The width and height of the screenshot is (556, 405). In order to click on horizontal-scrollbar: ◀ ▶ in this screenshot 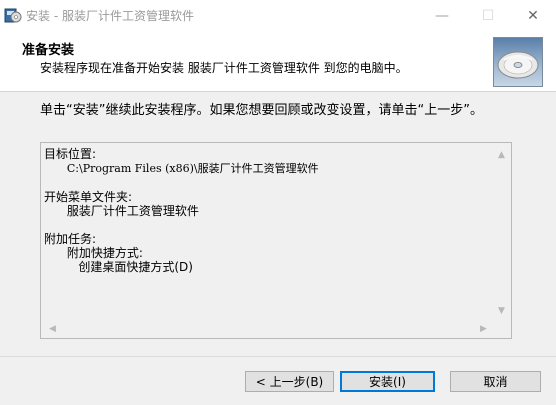, I will do `click(268, 328)`.